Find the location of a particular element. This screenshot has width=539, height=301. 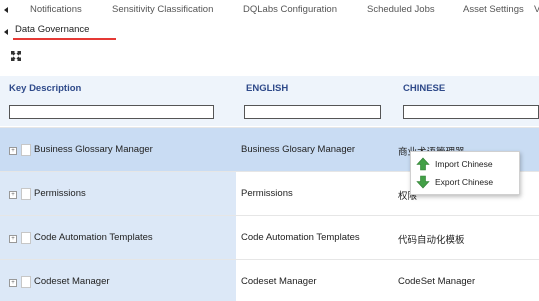

key-cell: + Code Automation Templates is located at coordinates (118, 238).